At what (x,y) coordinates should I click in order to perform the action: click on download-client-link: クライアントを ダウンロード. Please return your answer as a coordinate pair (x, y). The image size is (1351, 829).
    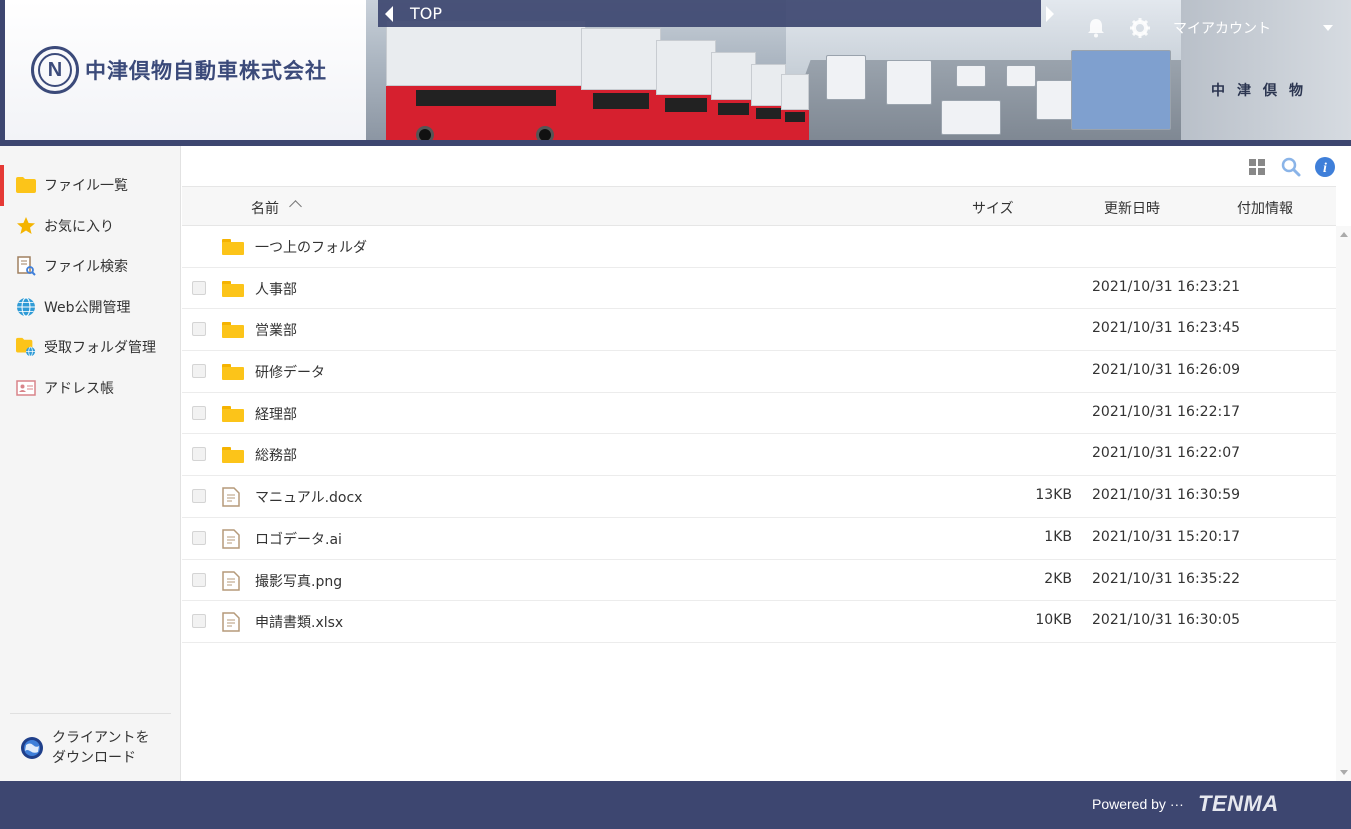
    Looking at the image, I should click on (90, 747).